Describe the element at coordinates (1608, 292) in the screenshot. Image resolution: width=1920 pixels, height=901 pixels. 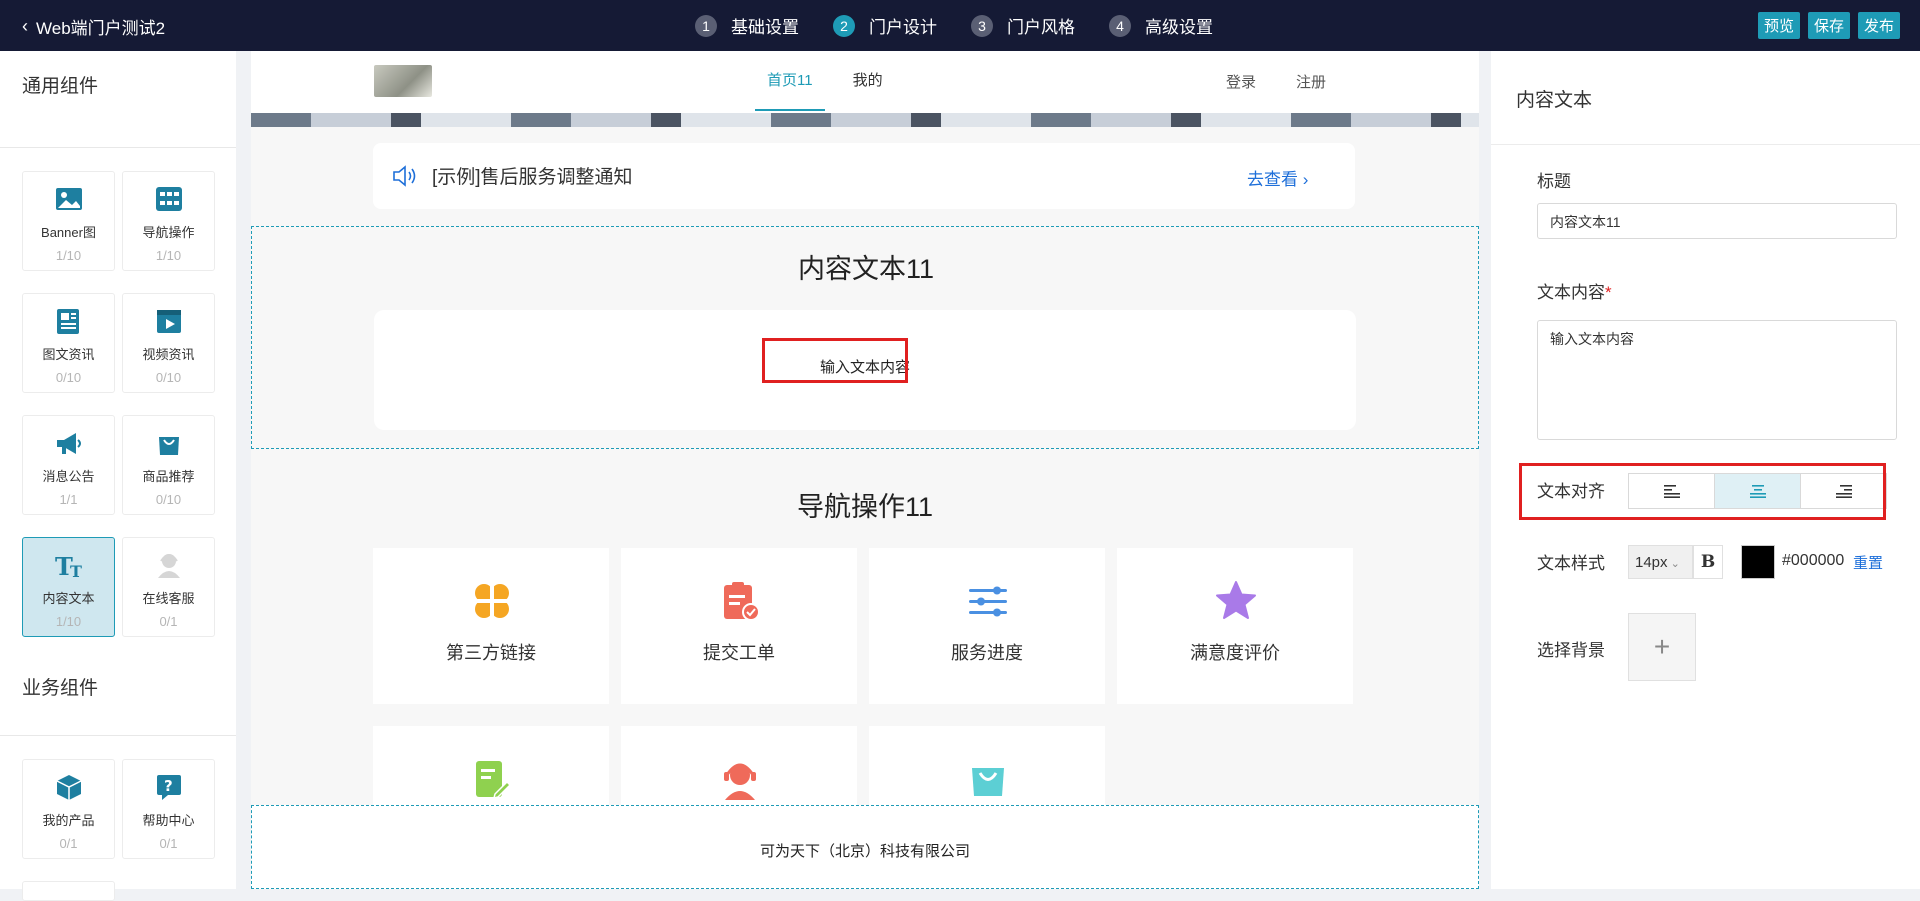
I see `required-mark: *` at that location.